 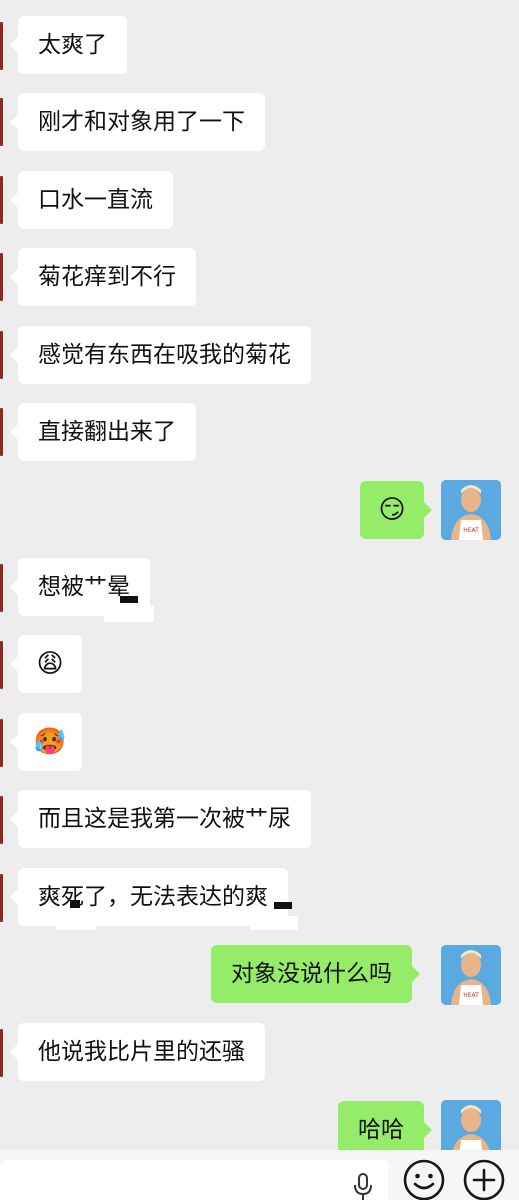 What do you see at coordinates (103, 432) in the screenshot?
I see `message-bubble-incoming: 直接翻出来了` at bounding box center [103, 432].